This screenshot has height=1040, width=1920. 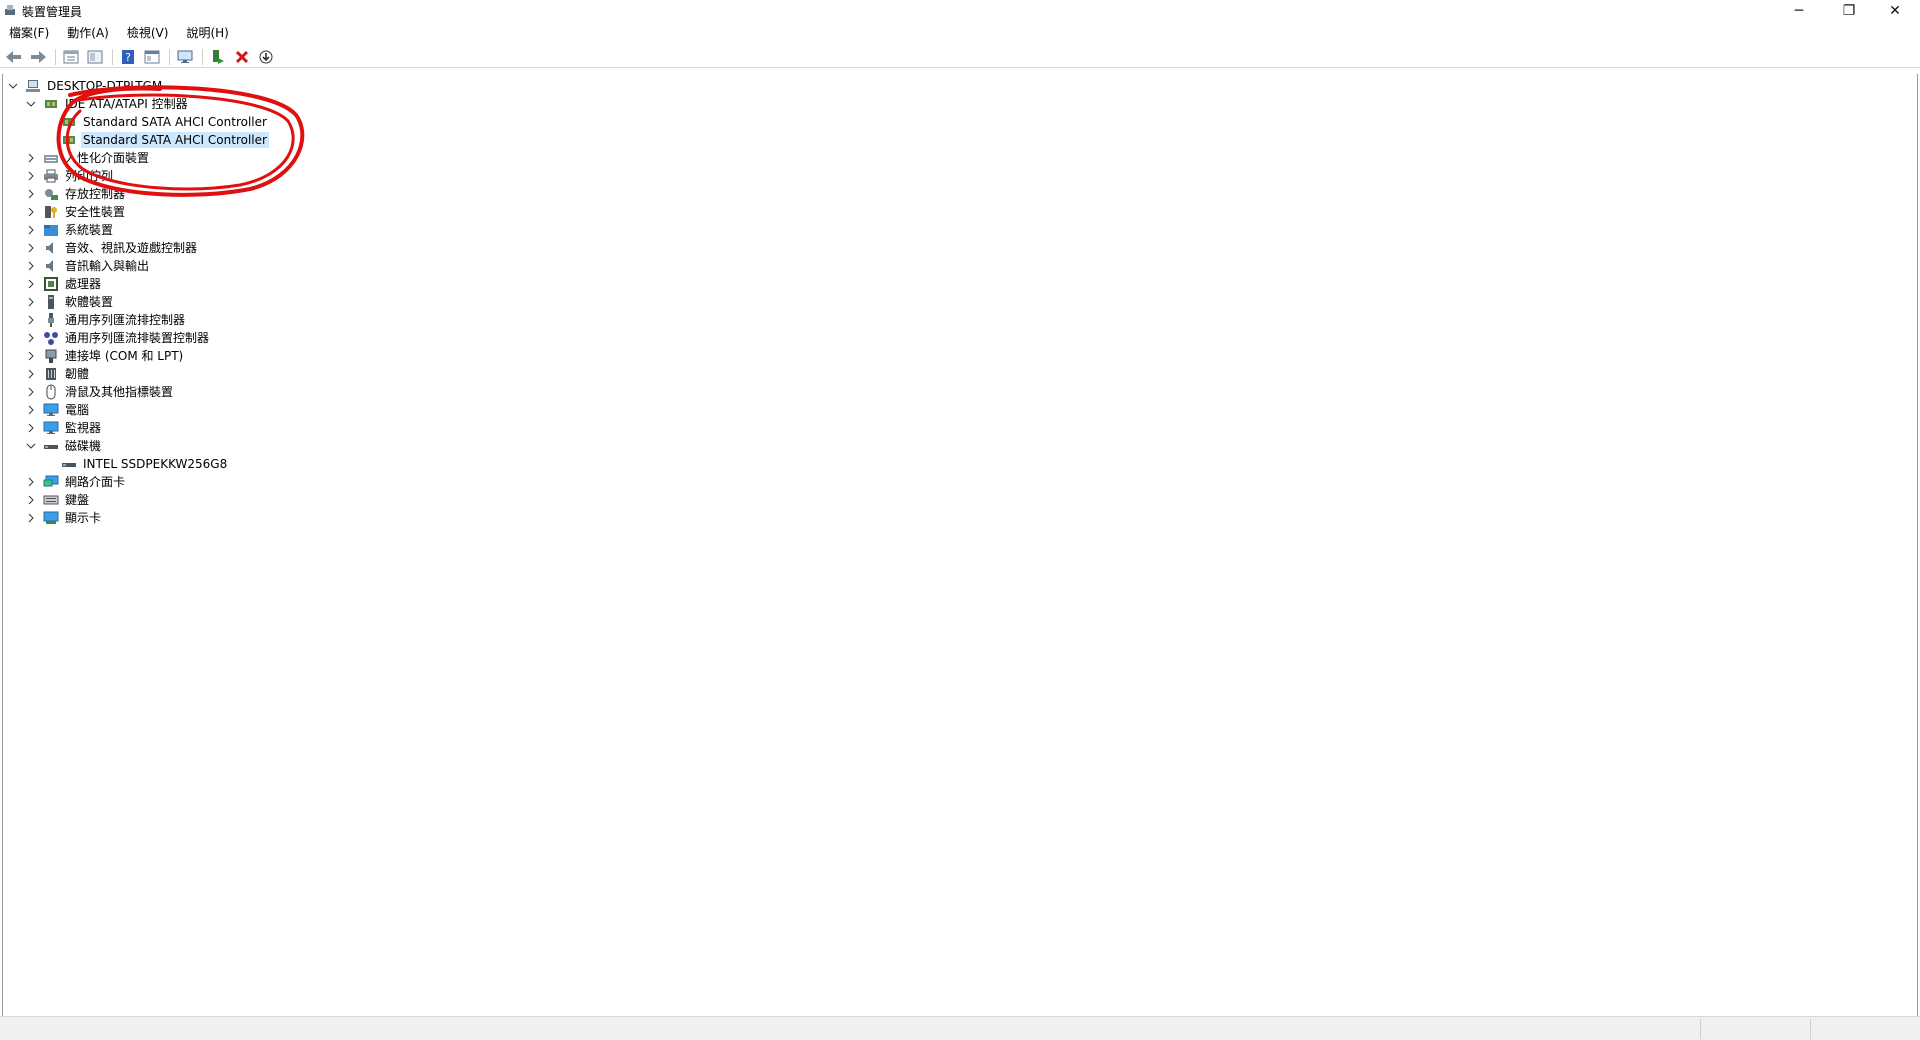 I want to click on category-label: IDE ATA/ATAPI 控制器, so click(x=126, y=104).